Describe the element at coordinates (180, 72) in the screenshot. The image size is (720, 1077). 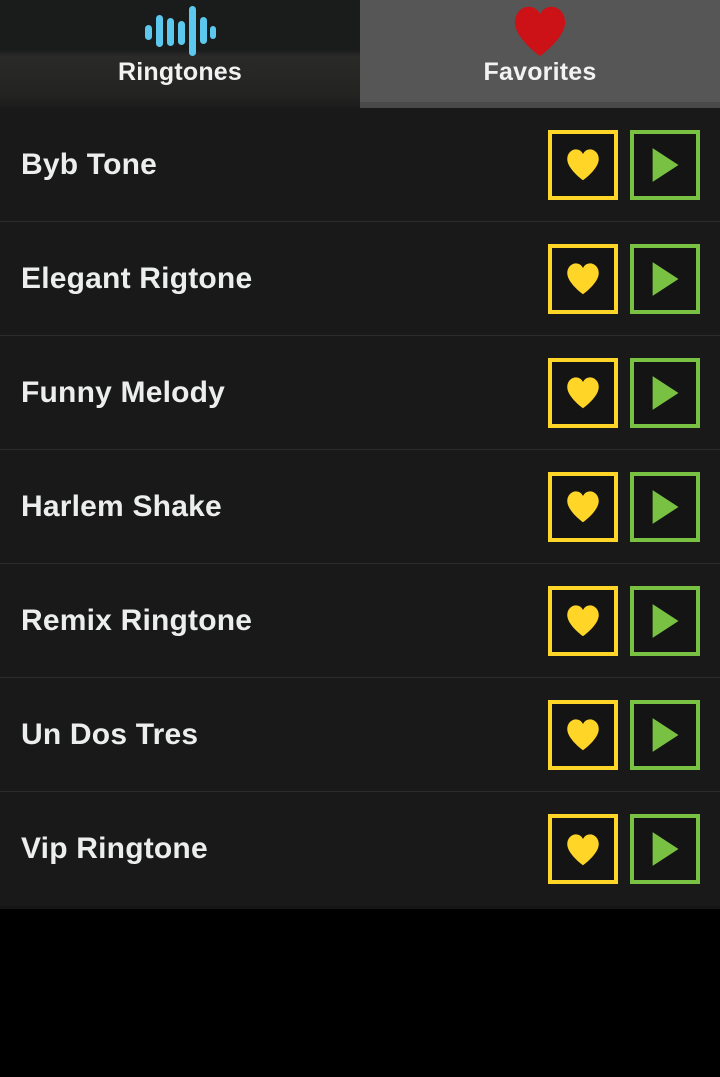
I see `tab-ringtones-label: Ringtones` at that location.